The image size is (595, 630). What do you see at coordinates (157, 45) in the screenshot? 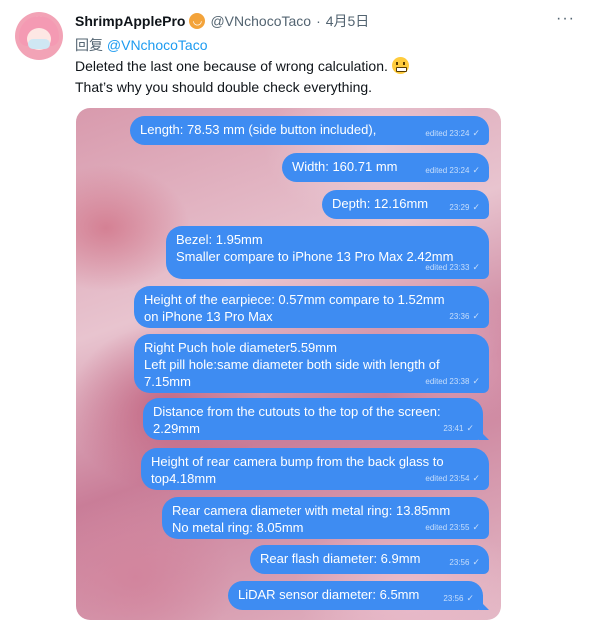
I see `reply-mention-link: @VNchocoTaco` at bounding box center [157, 45].